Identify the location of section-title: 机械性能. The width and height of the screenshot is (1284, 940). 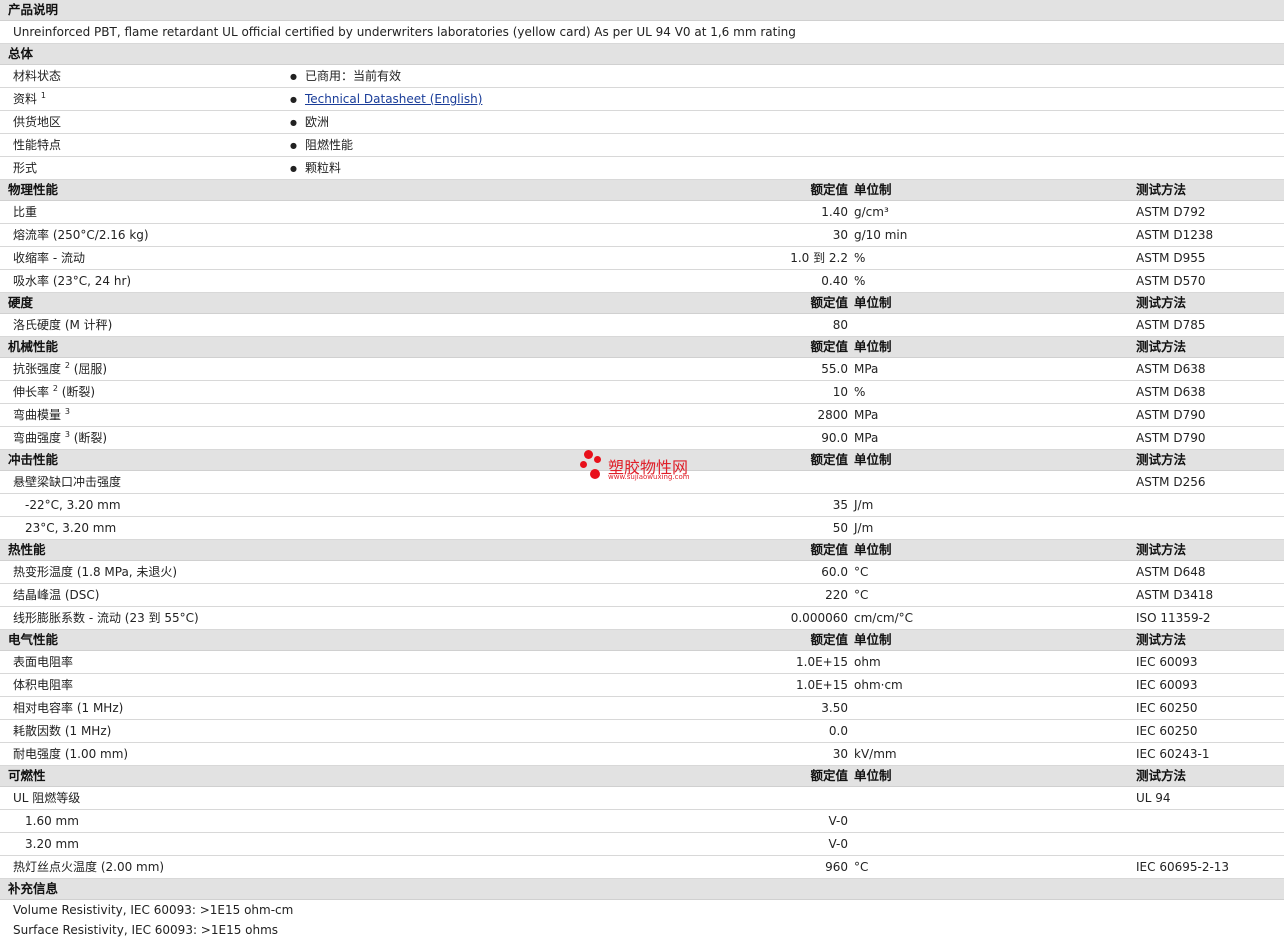
(33, 346).